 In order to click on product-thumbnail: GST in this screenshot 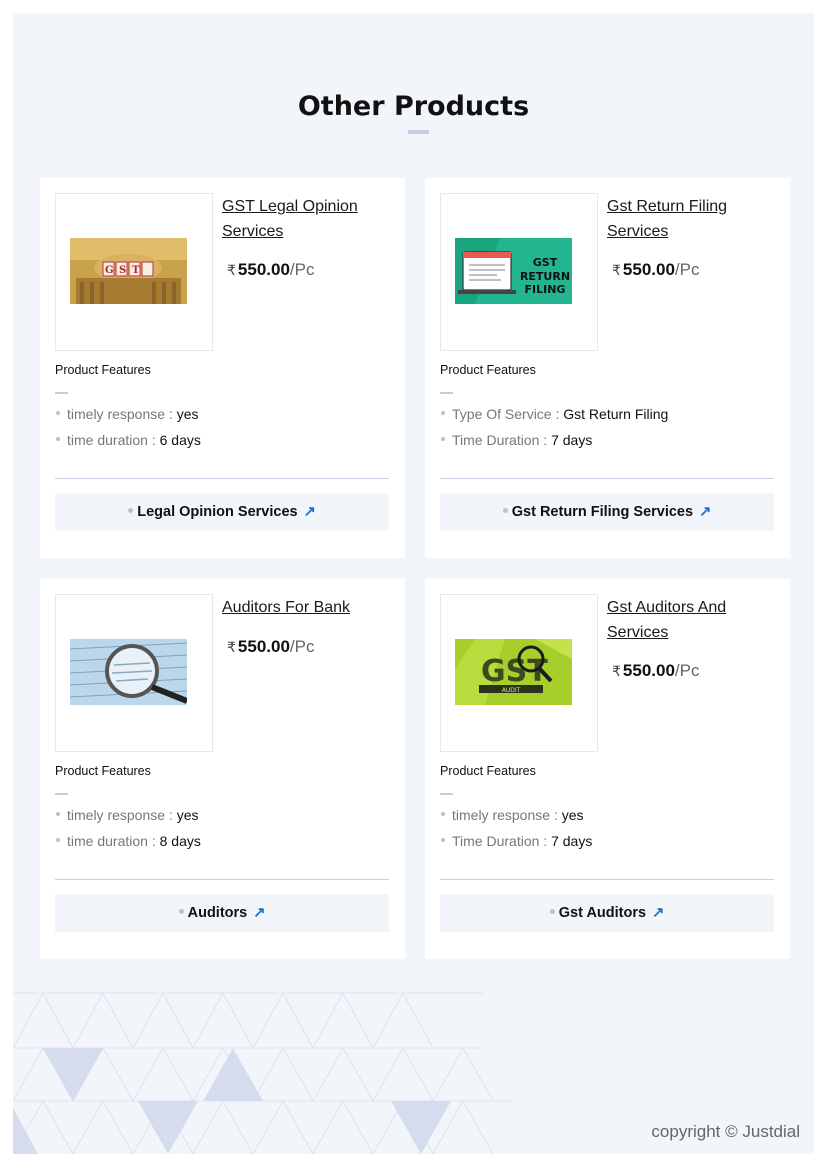, I will do `click(134, 272)`.